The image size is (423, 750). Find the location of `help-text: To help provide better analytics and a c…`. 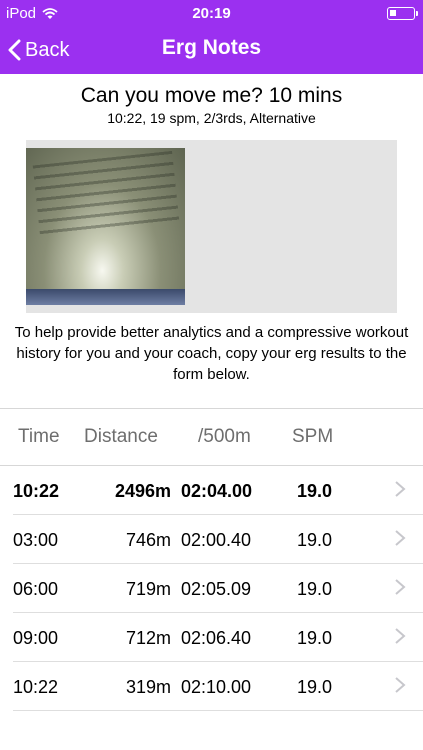

help-text: To help provide better analytics and a c… is located at coordinates (211, 353).